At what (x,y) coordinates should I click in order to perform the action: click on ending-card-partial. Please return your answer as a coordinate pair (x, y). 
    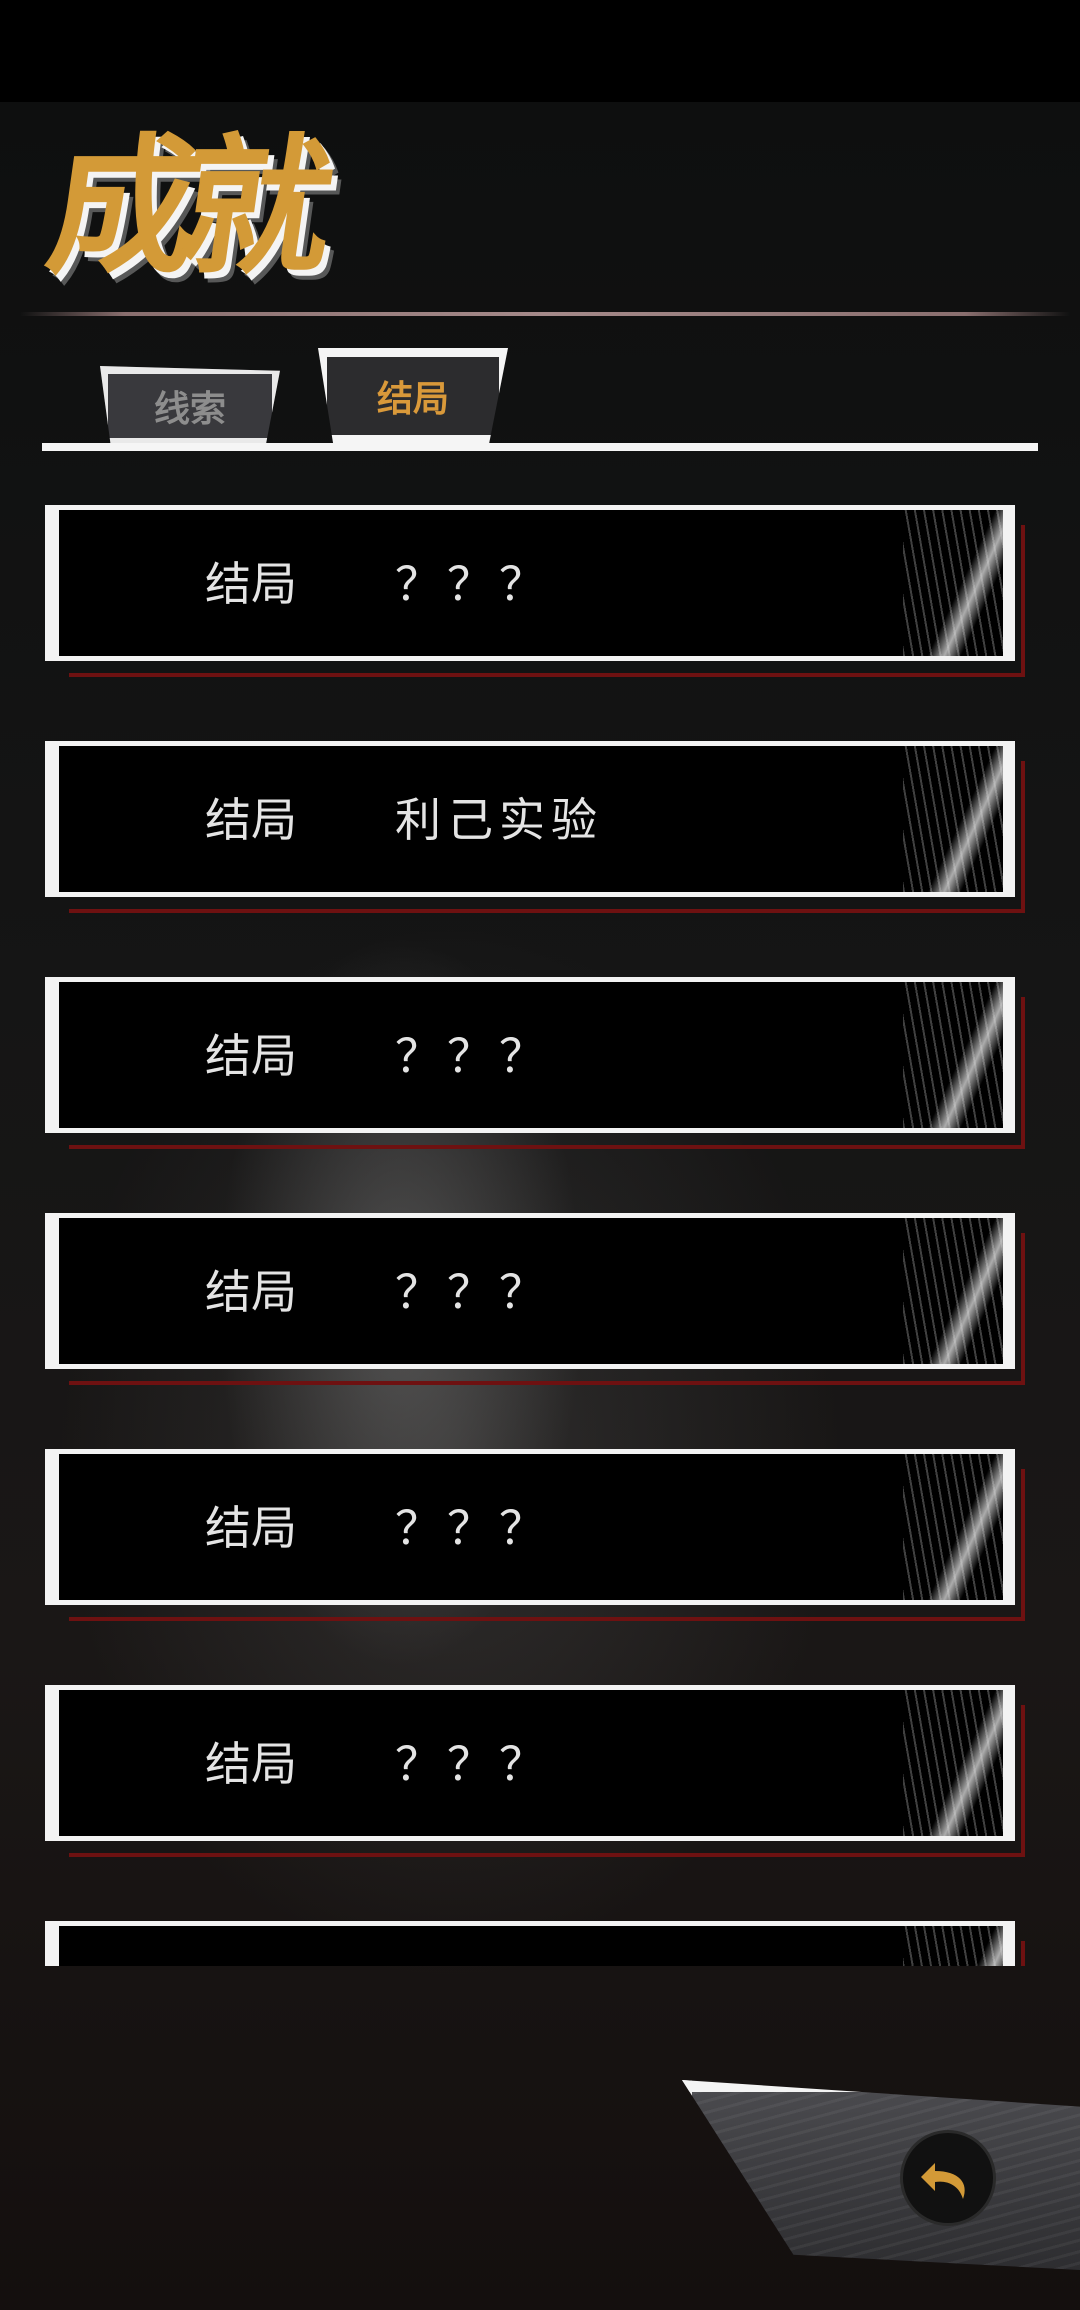
    Looking at the image, I should click on (535, 1943).